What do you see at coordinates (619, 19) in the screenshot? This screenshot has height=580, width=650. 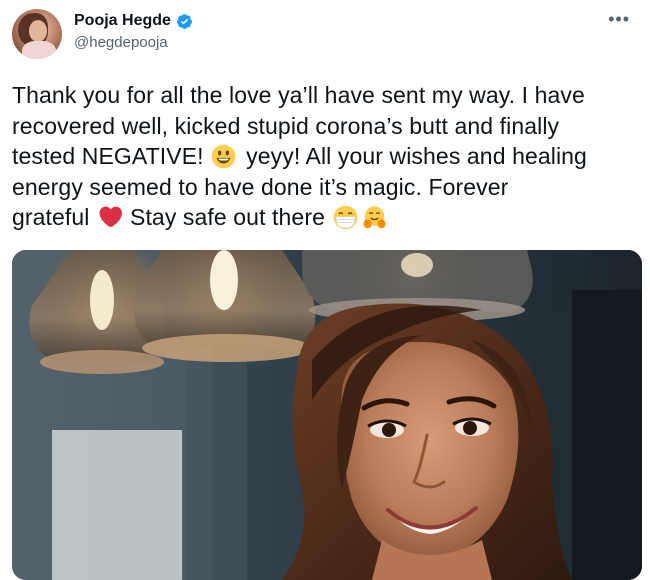 I see `more-options-icon: •••` at bounding box center [619, 19].